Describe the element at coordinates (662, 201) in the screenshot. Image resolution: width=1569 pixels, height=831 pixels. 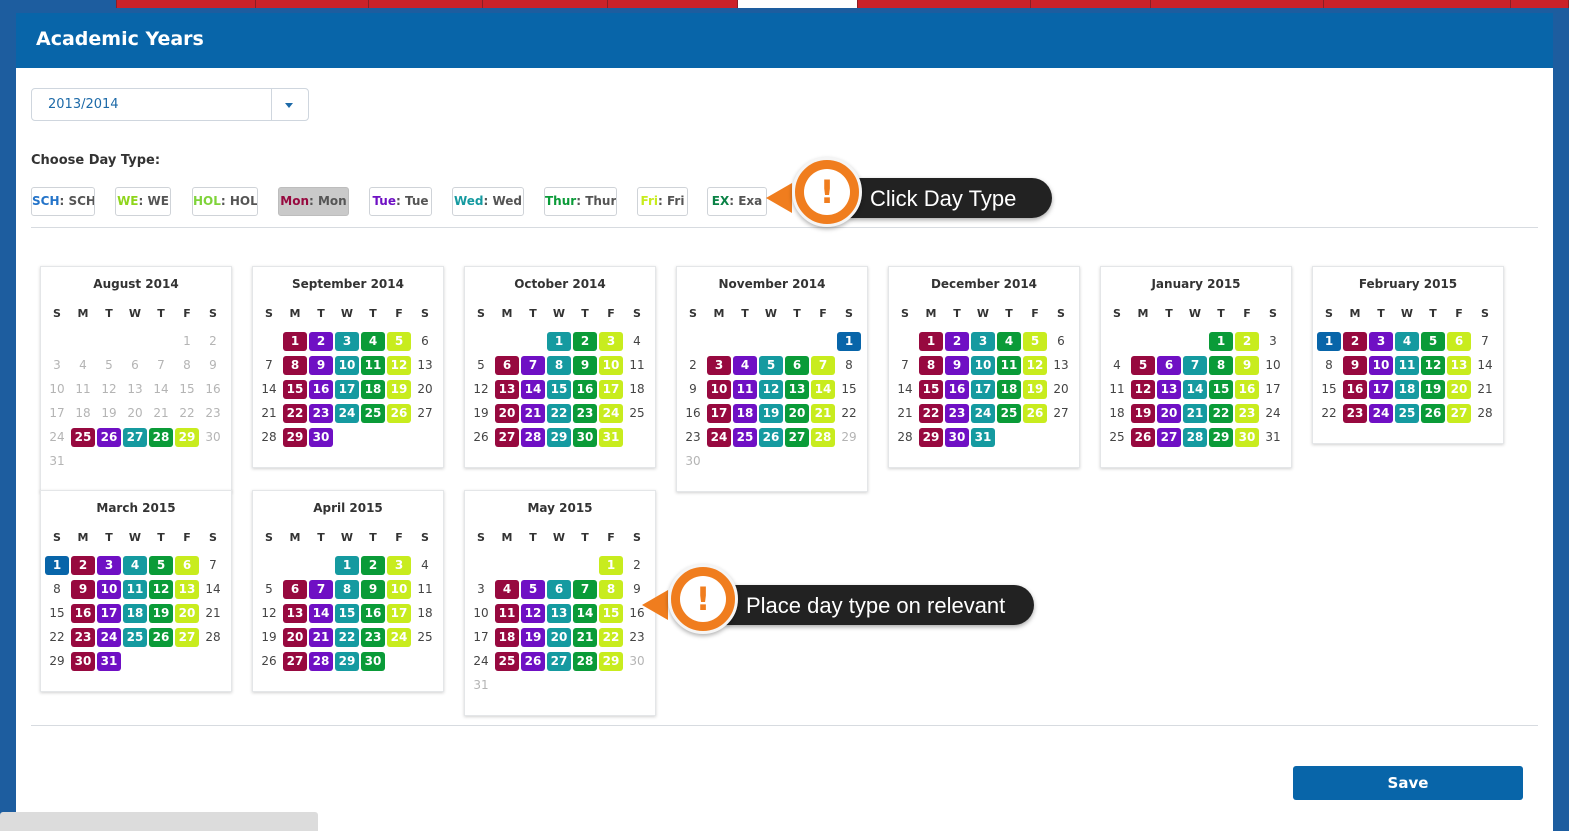
I see `day-type-button-fri: Fri` at that location.